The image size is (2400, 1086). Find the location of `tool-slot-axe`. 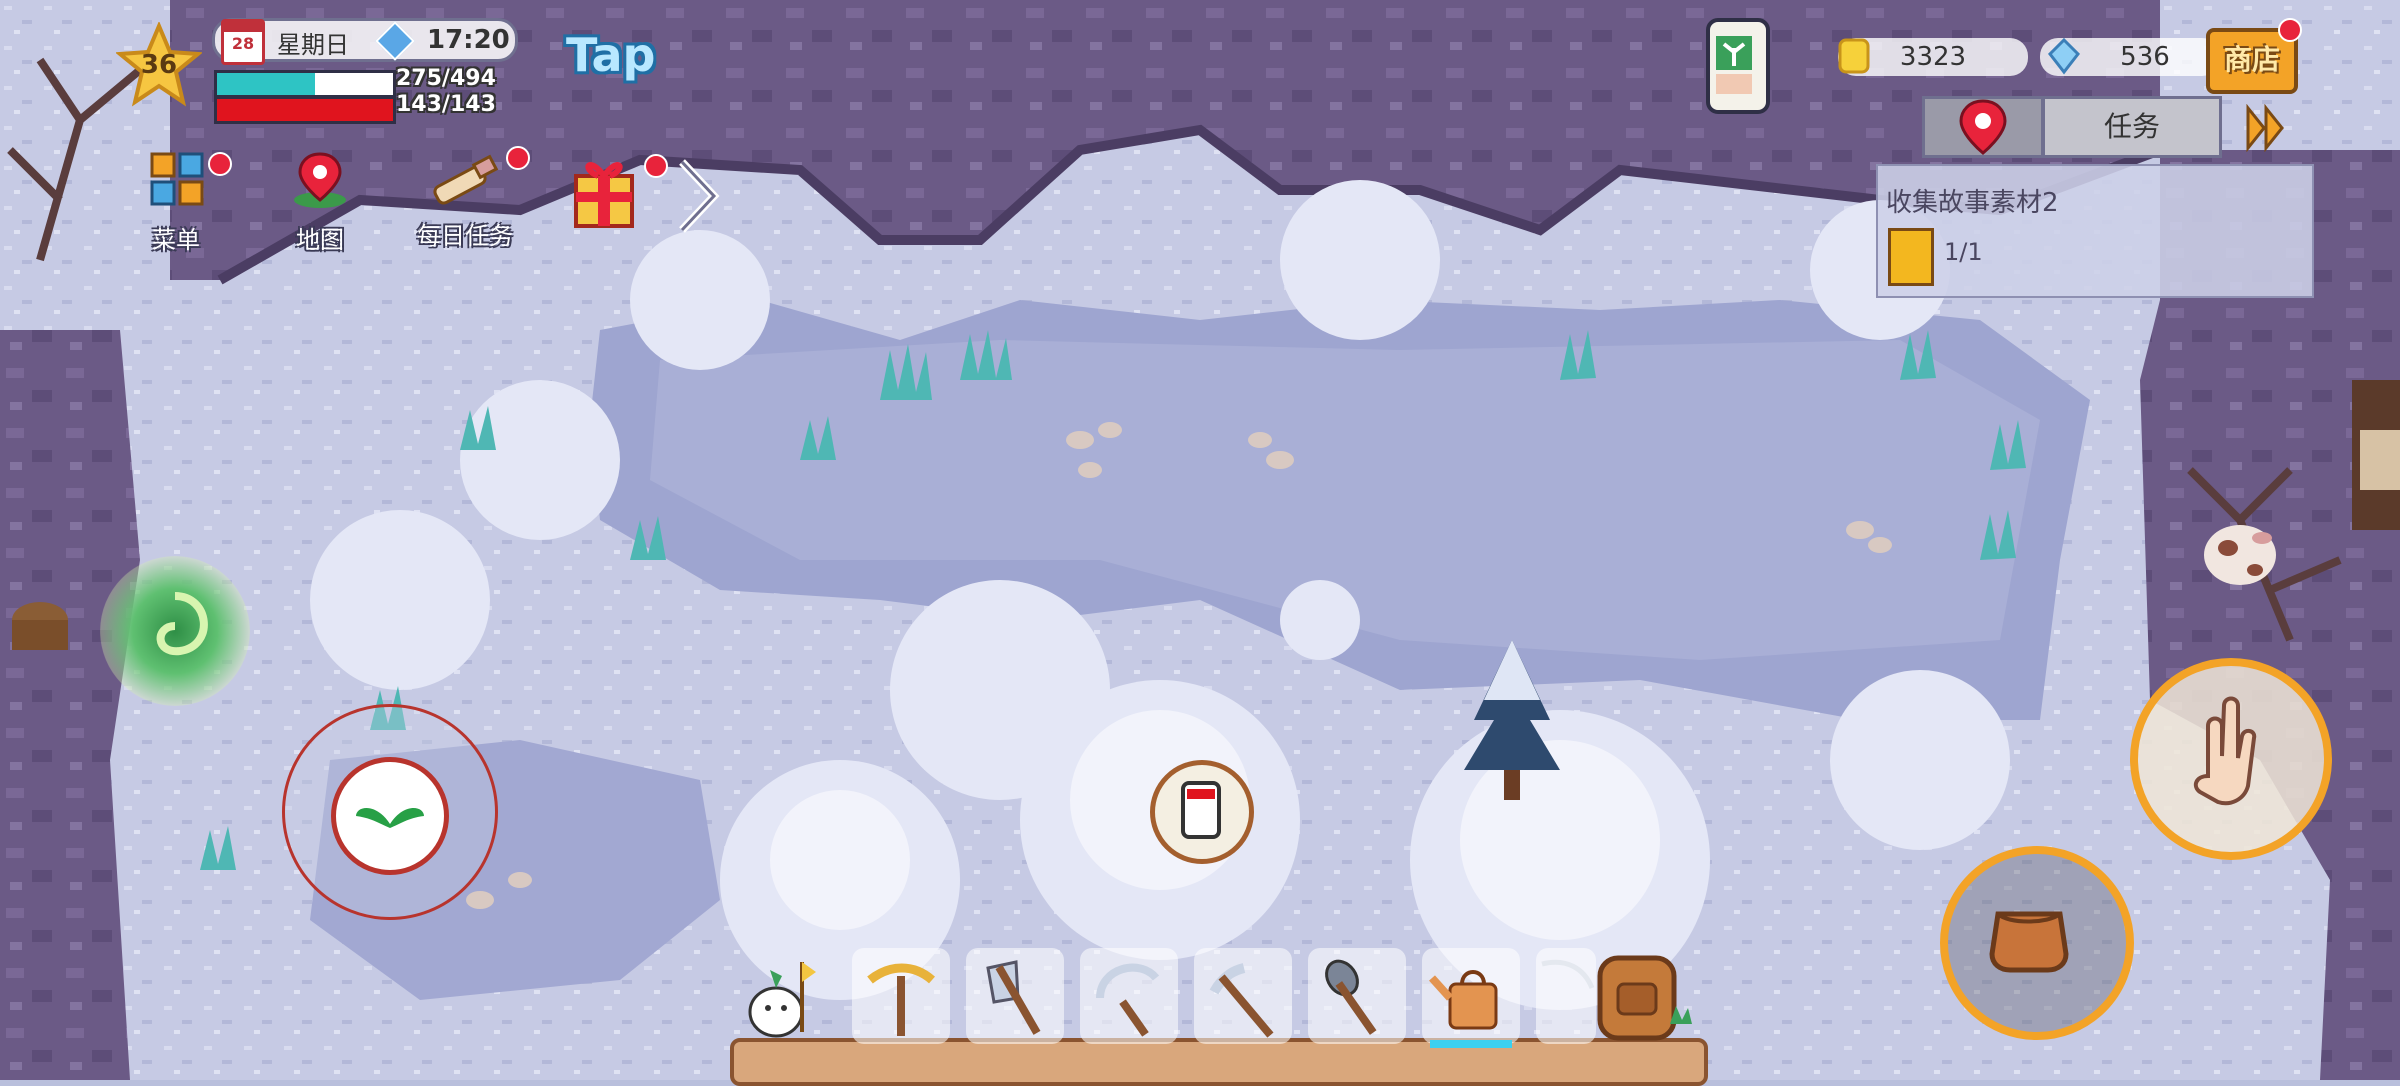

tool-slot-axe is located at coordinates (1015, 996).